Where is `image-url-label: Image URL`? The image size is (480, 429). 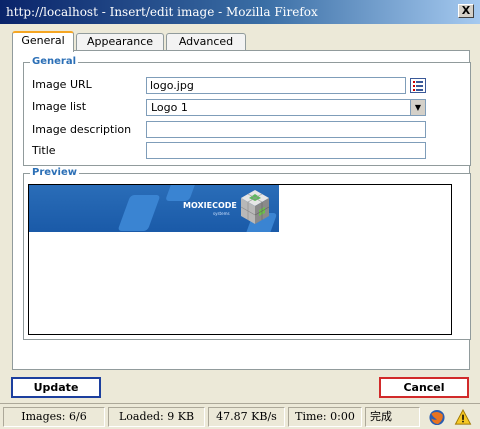 image-url-label: Image URL is located at coordinates (62, 84).